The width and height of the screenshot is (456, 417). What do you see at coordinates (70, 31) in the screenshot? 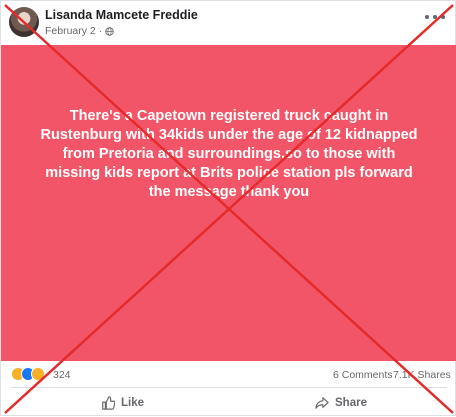
I see `post-date: February 2` at bounding box center [70, 31].